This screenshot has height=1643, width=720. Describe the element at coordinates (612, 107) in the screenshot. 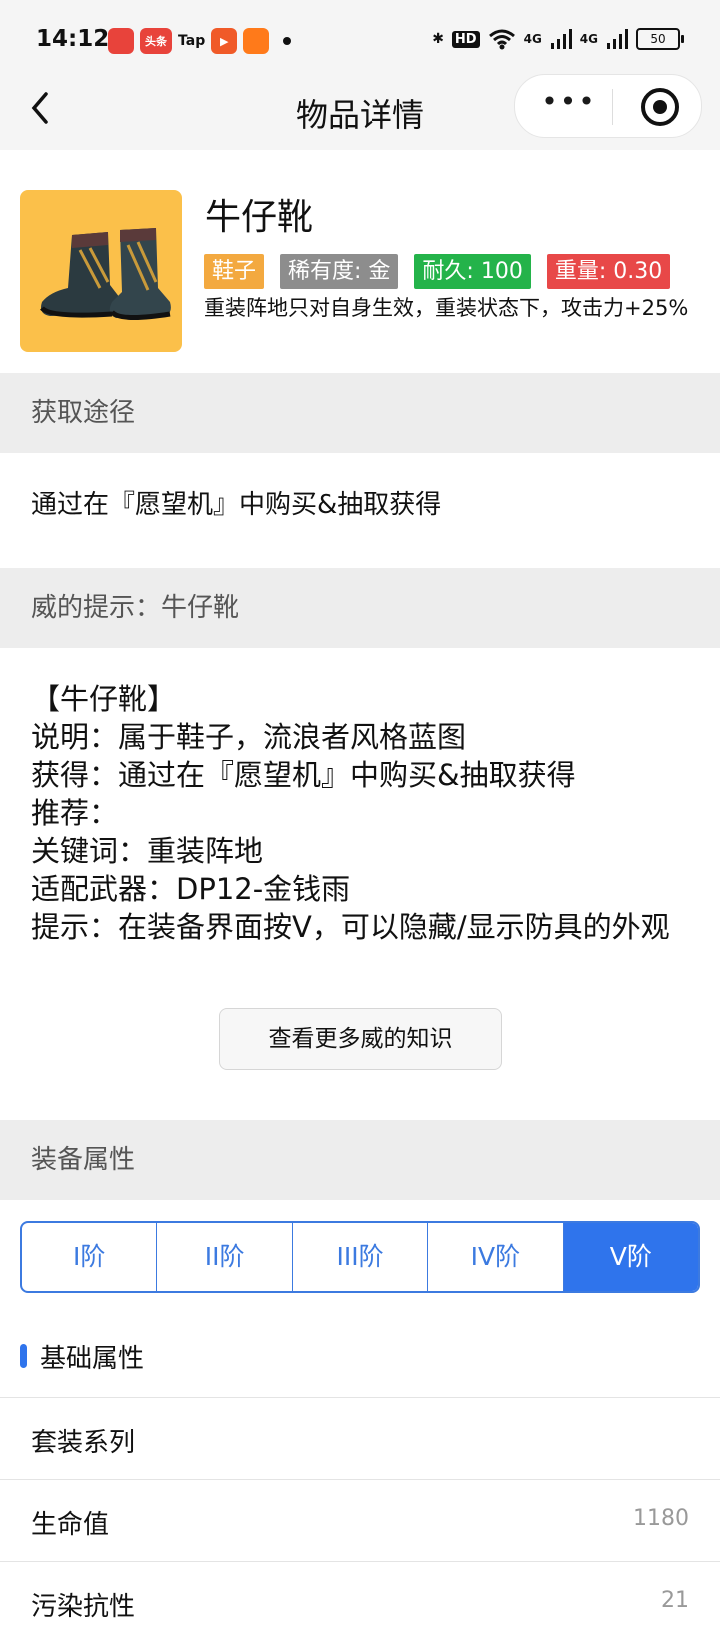

I see `capsule-divider` at that location.